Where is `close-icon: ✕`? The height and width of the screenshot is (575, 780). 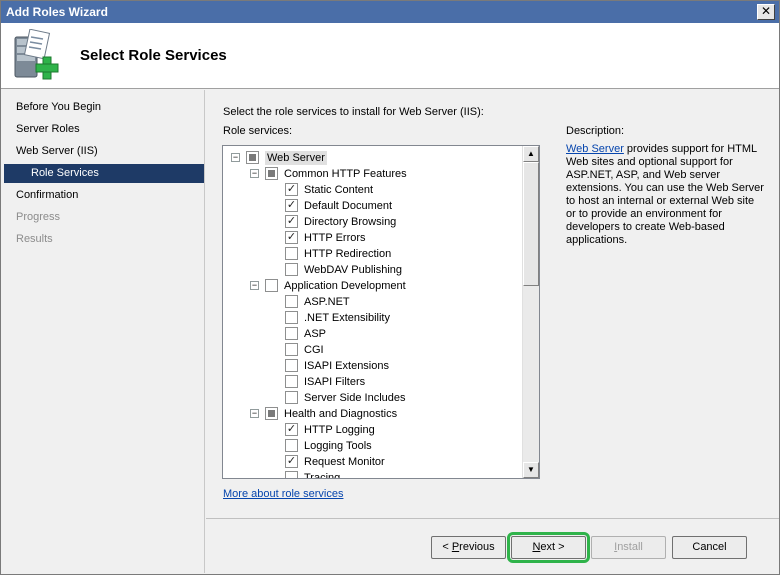
close-icon: ✕ is located at coordinates (766, 12).